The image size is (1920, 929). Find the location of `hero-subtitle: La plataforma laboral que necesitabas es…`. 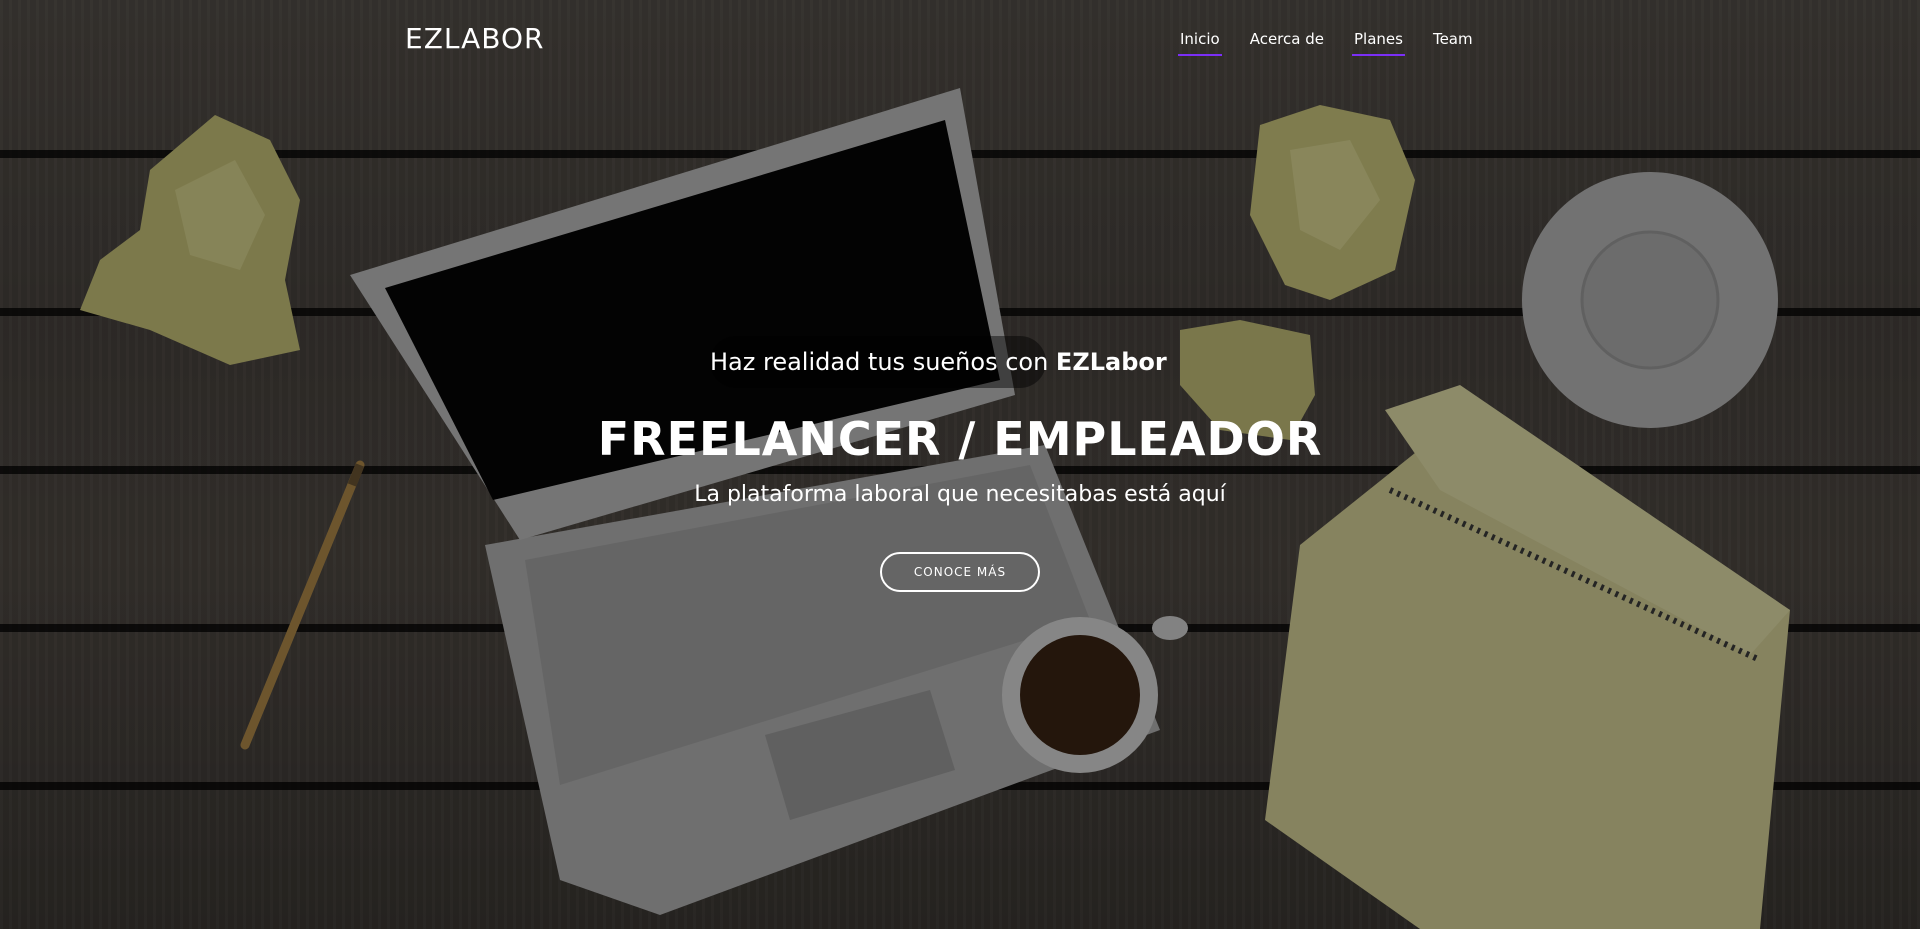

hero-subtitle: La plataforma laboral que necesitabas es… is located at coordinates (960, 494).